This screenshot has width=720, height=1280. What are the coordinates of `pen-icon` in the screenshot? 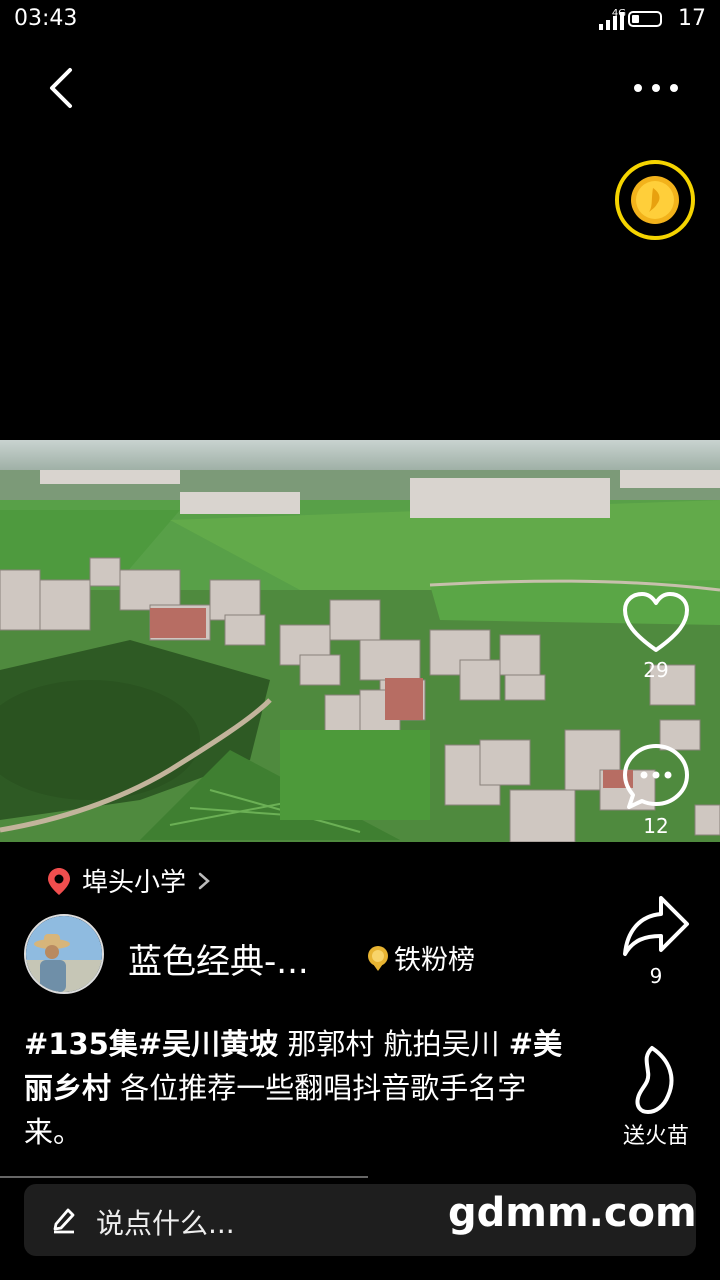 It's located at (64, 1221).